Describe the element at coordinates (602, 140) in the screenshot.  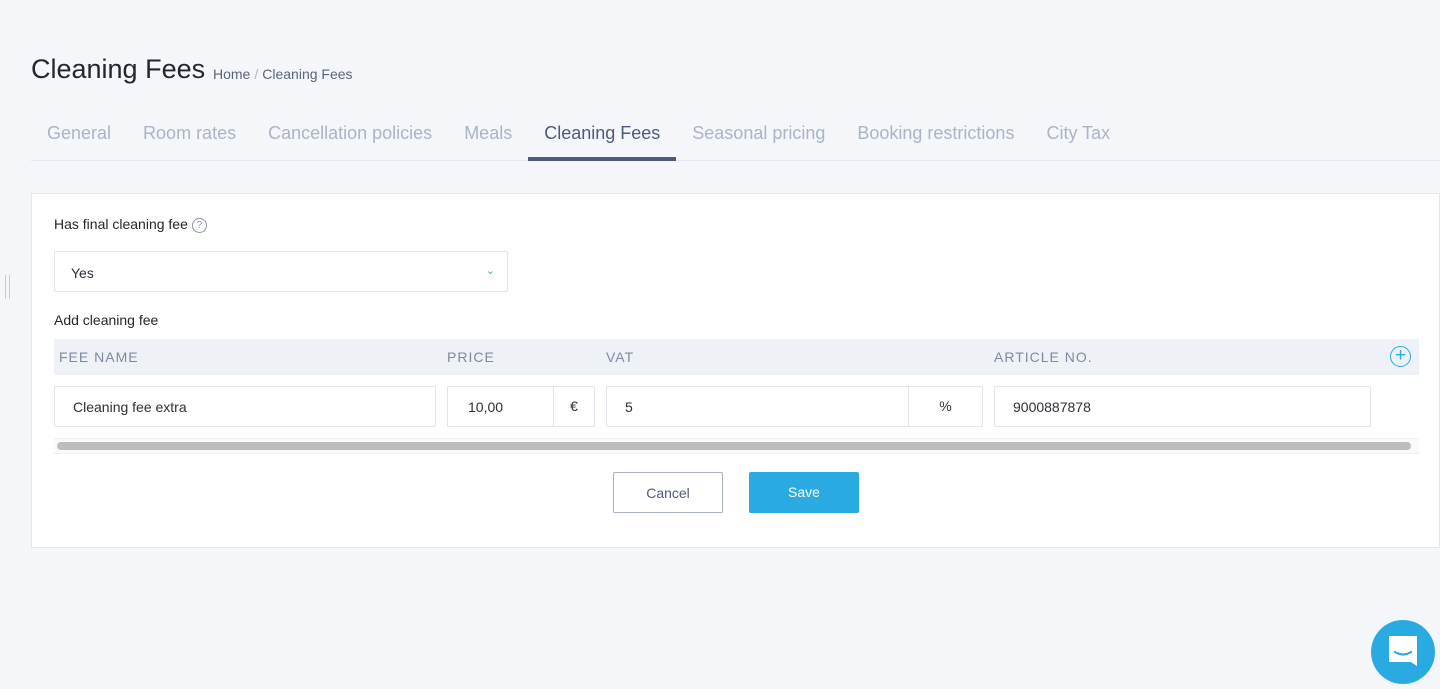
I see `tab-cleaning-fees: Cleaning Fees` at that location.